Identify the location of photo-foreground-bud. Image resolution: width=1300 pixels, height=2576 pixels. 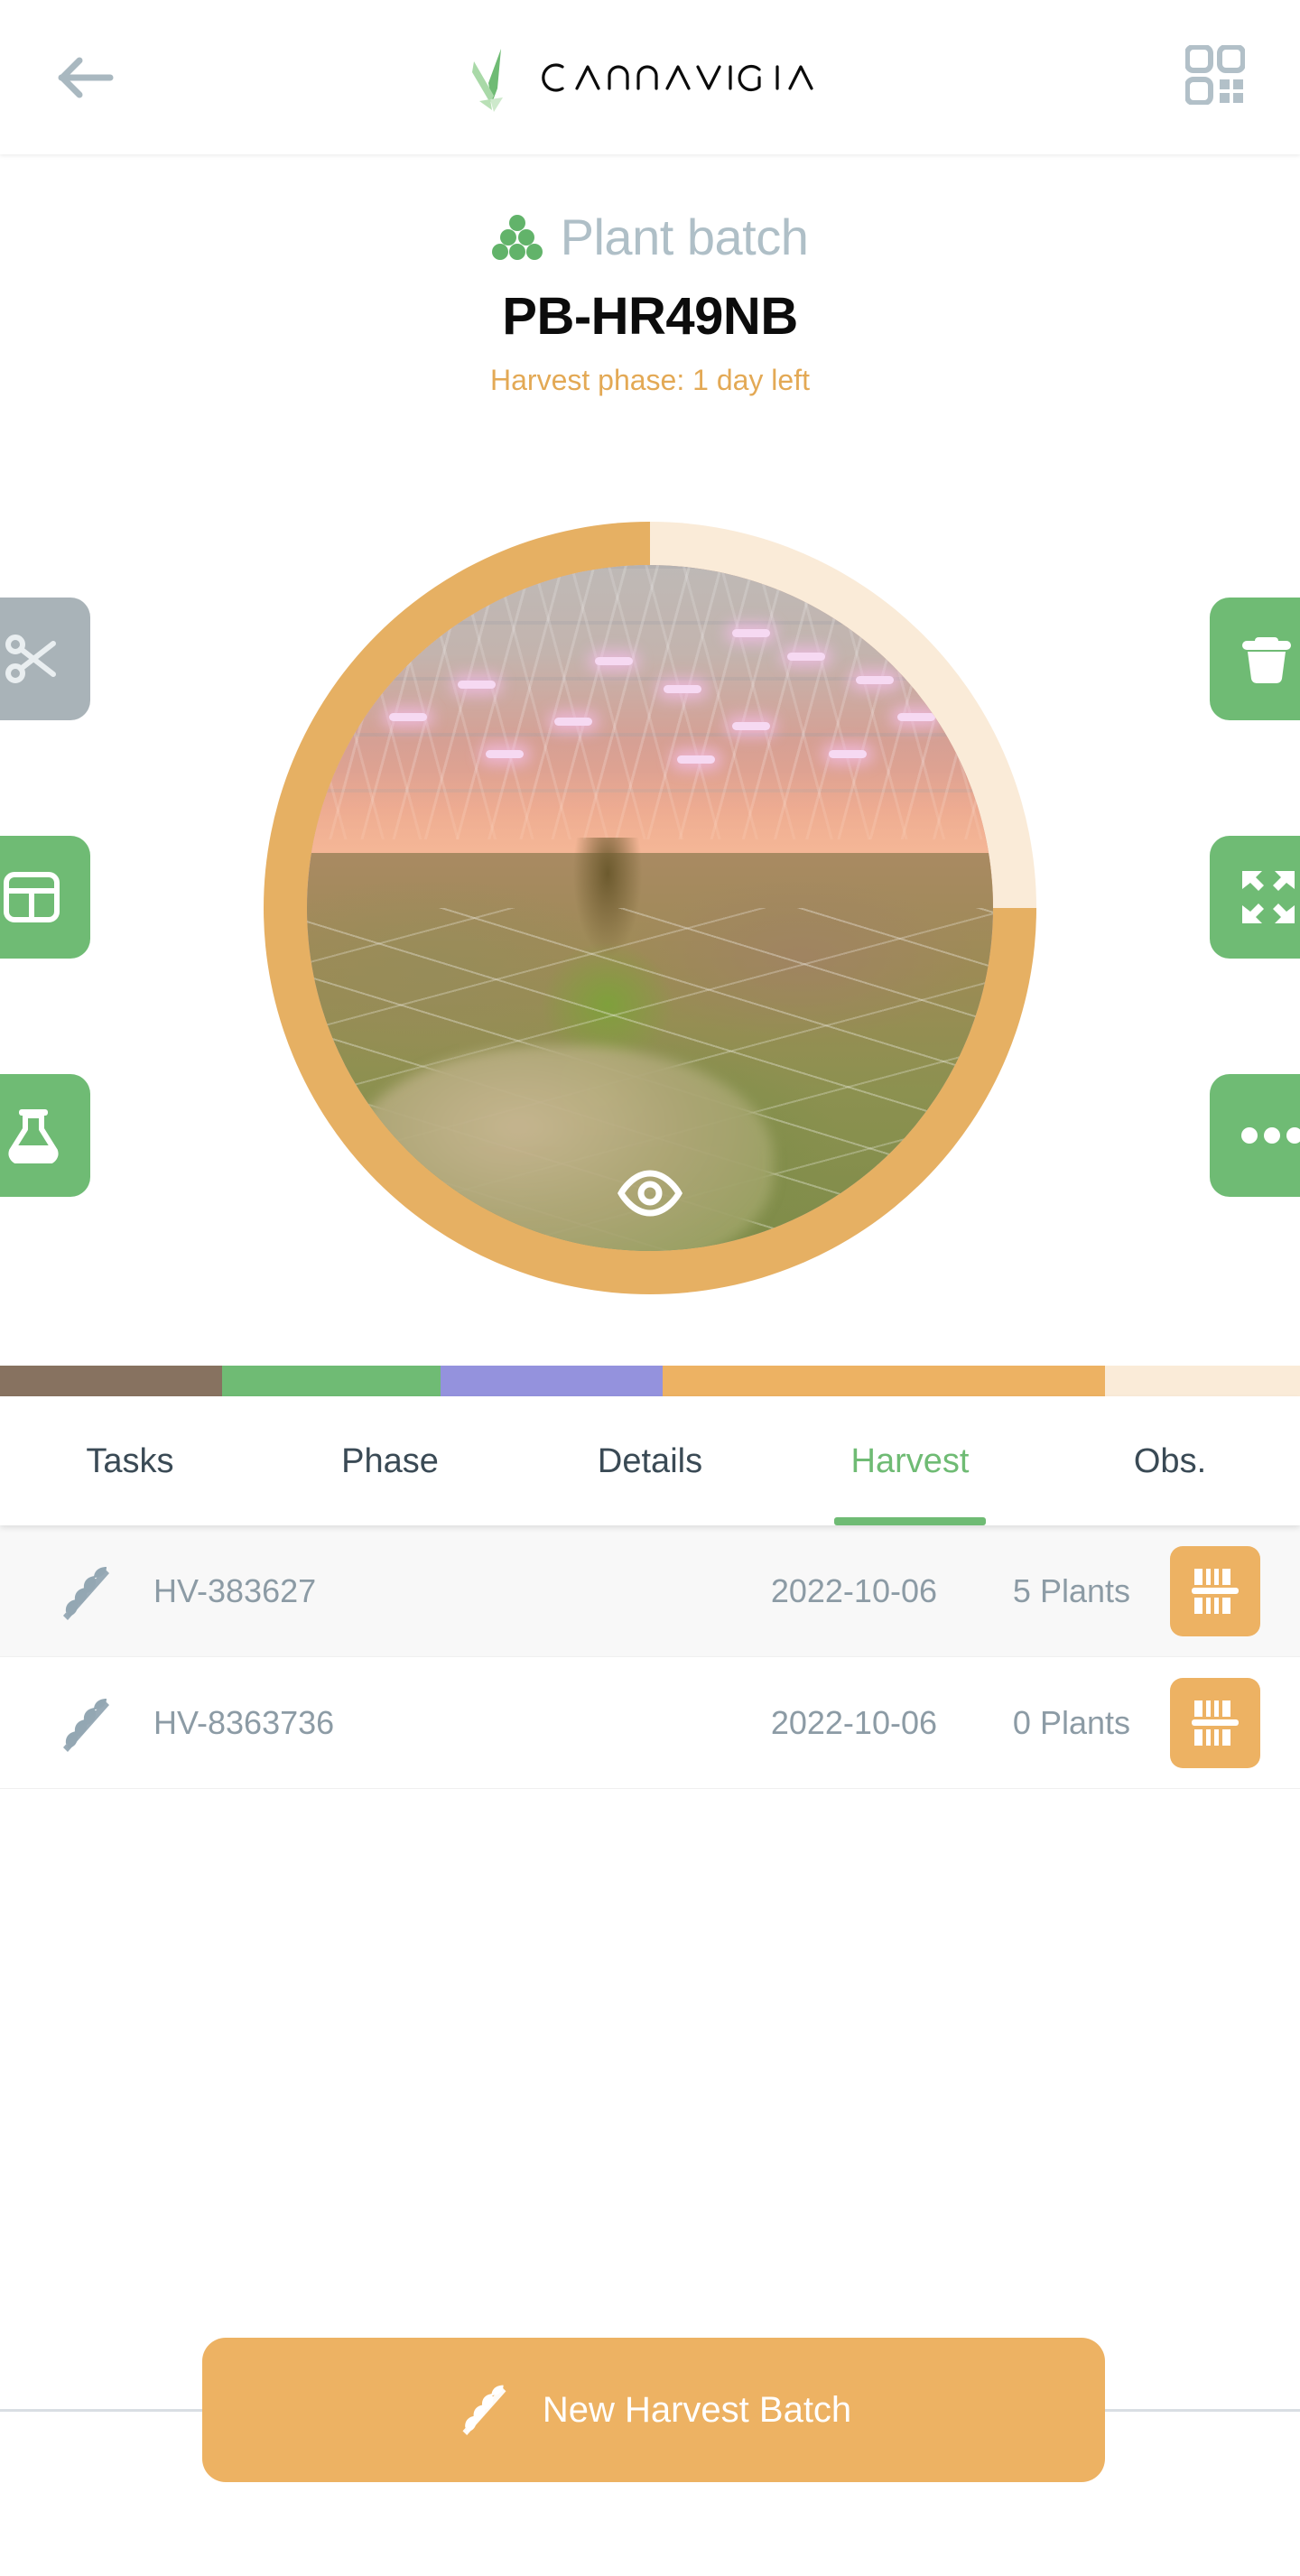
(561, 1148).